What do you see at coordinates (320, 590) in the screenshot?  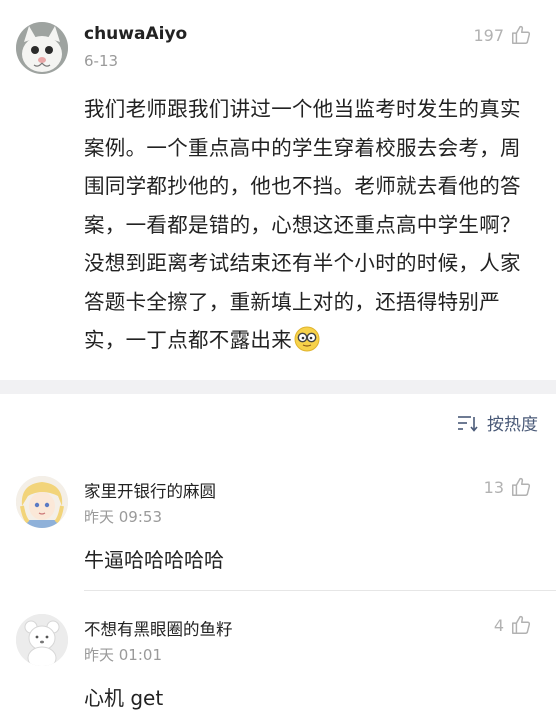 I see `comment-divider` at bounding box center [320, 590].